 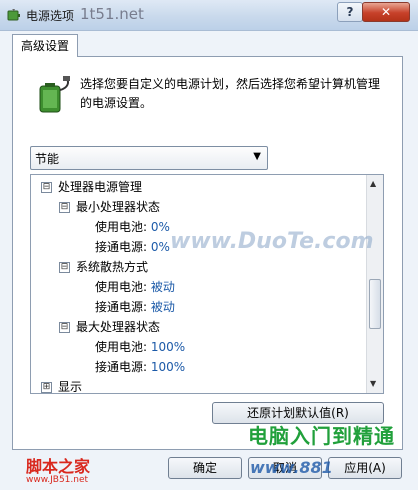 I want to click on tree-item-max-battery: 使用电池: 100%, so click(x=140, y=347).